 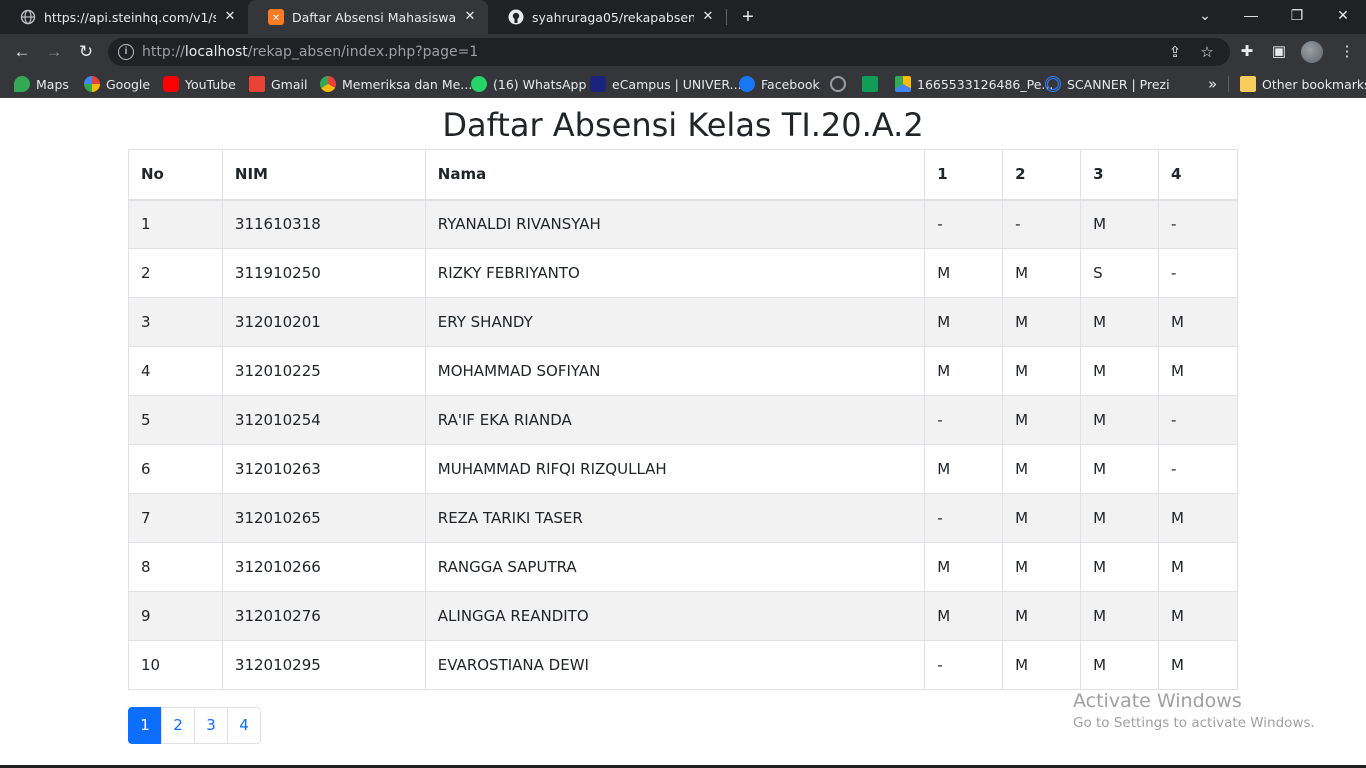 What do you see at coordinates (1205, 17) in the screenshot?
I see `tab-search-chevron-icon: ⌄` at bounding box center [1205, 17].